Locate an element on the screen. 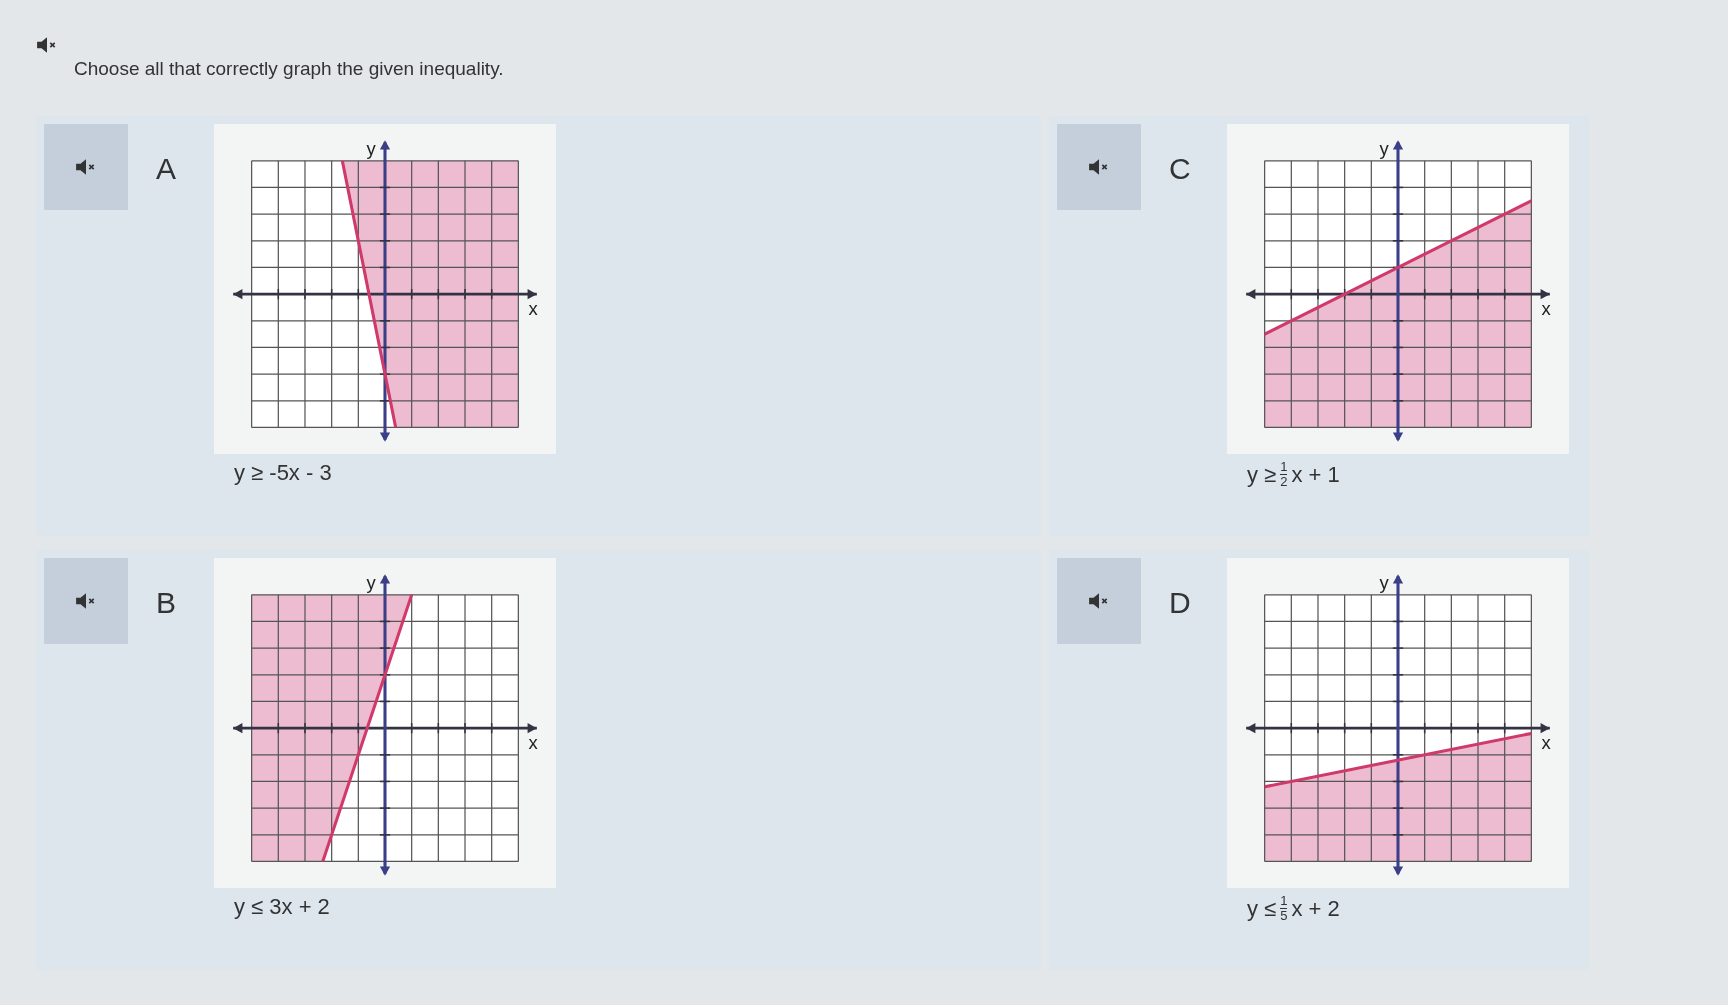  inequality-text: y ≤ 3x + 2 is located at coordinates (282, 907).